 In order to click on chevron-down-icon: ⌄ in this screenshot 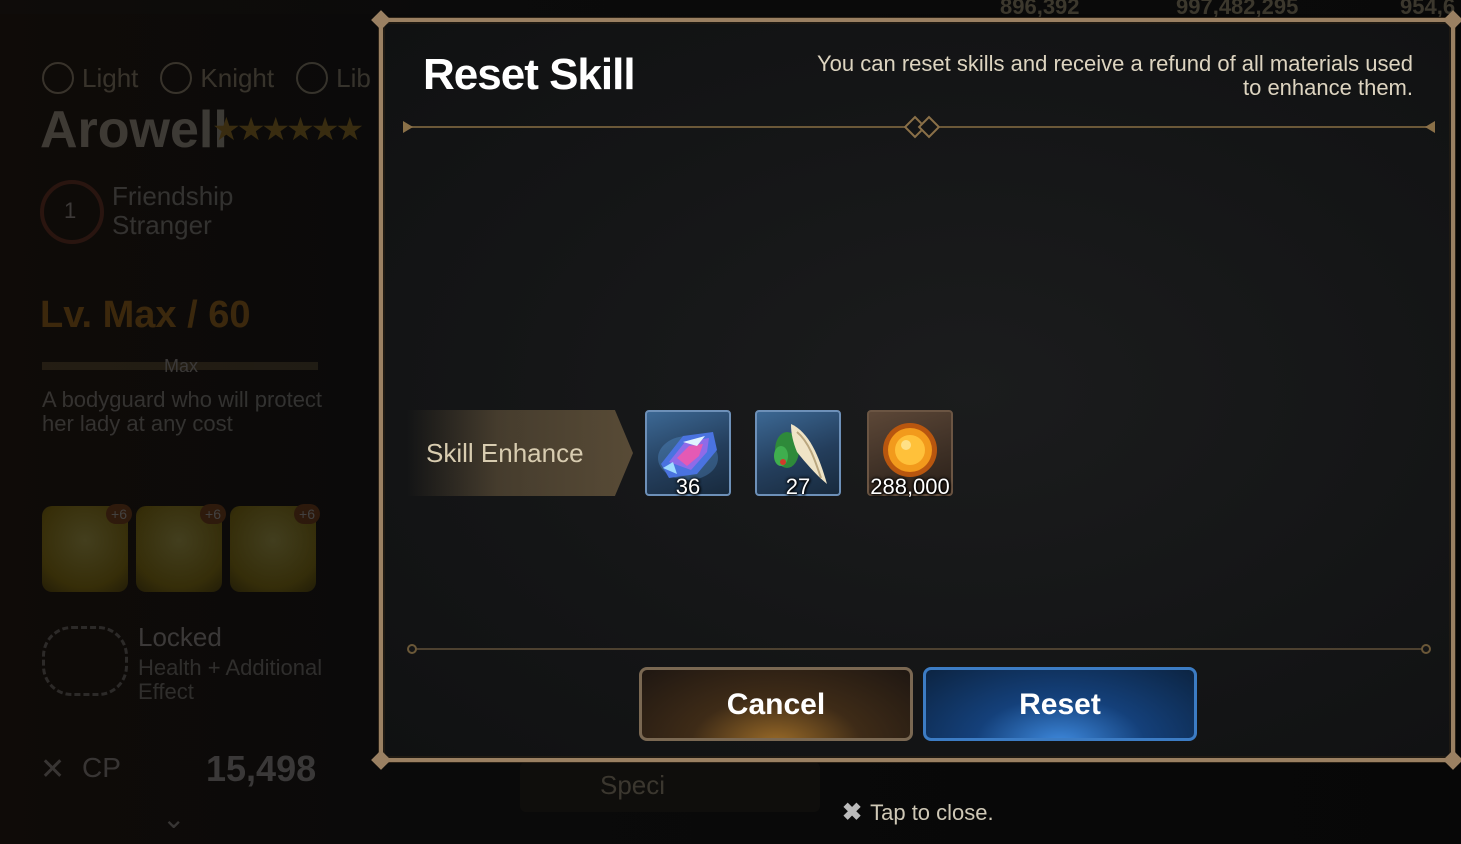, I will do `click(173, 818)`.